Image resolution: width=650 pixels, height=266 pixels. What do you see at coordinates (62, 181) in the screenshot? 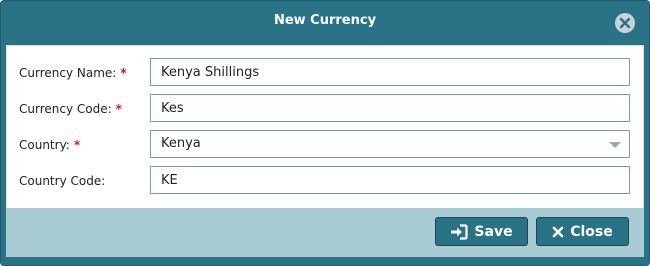
I see `country-code-label: Country Code:` at bounding box center [62, 181].